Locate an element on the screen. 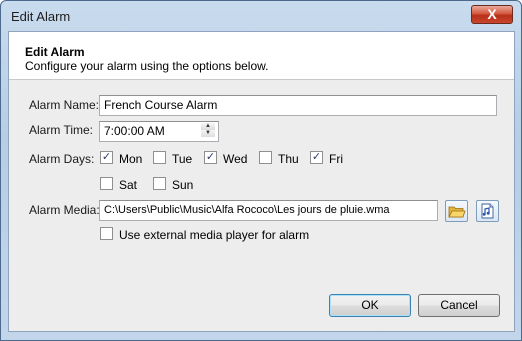  day-label-fri: Fri is located at coordinates (336, 159).